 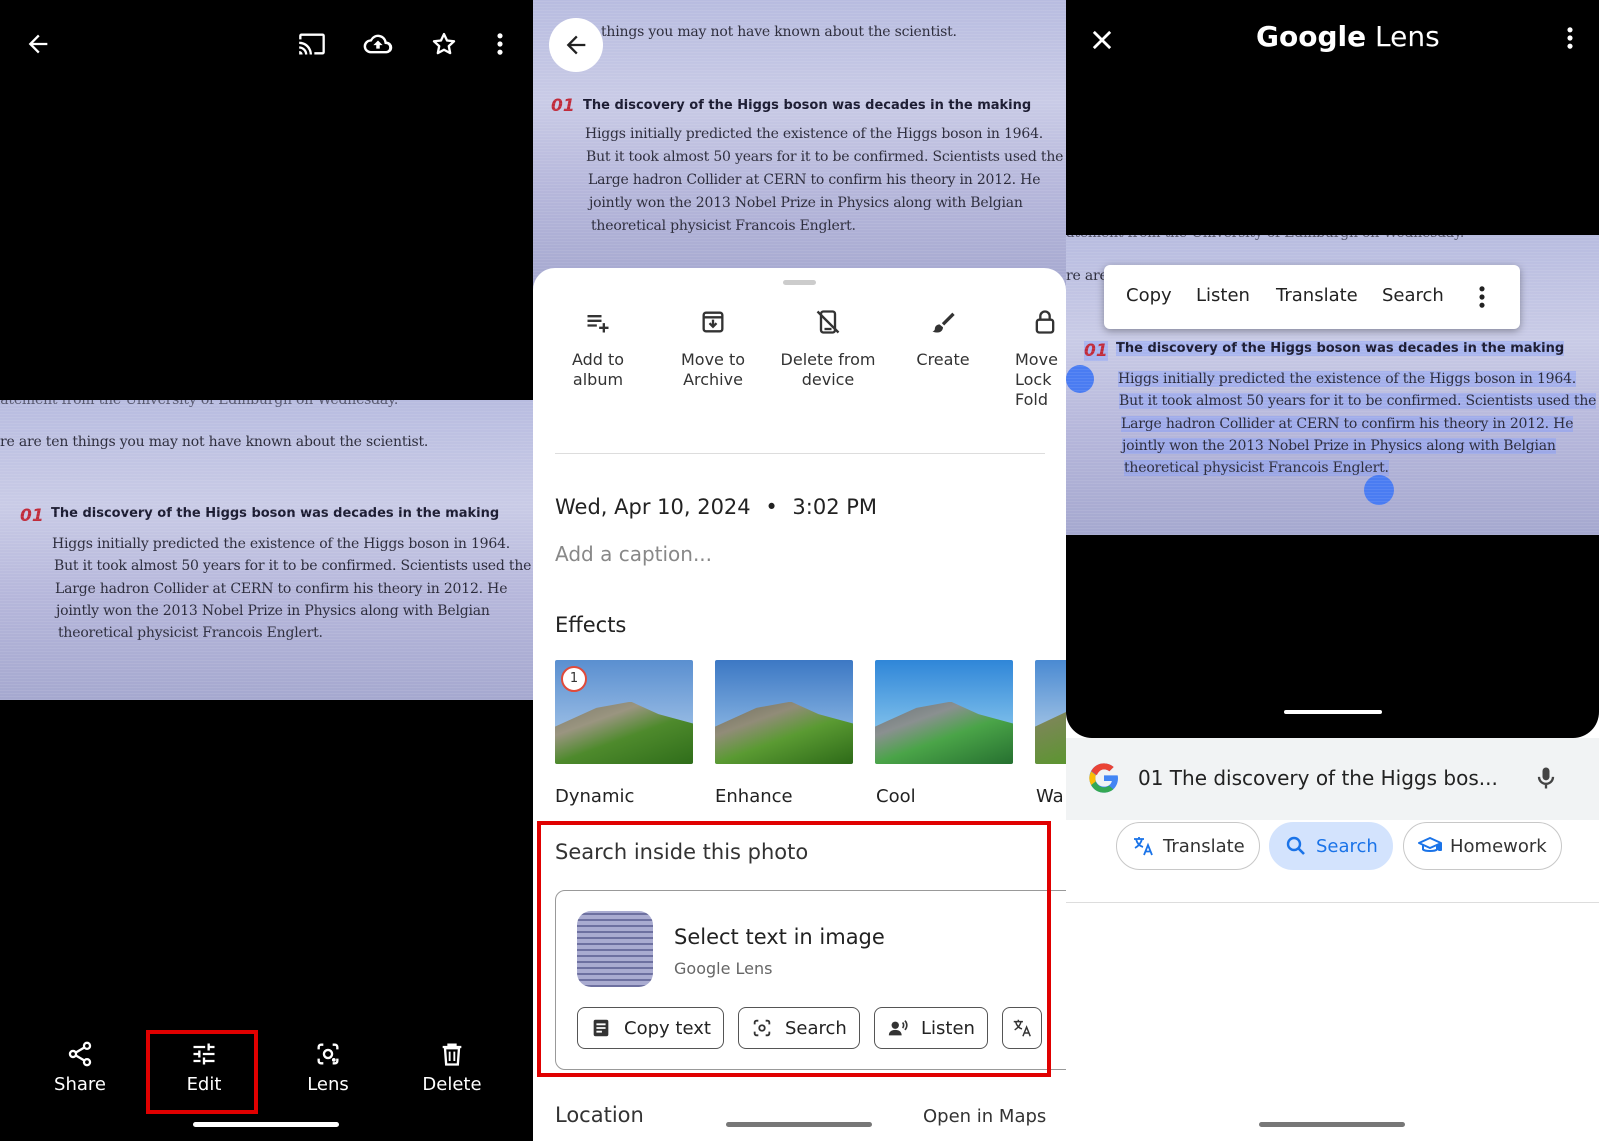 What do you see at coordinates (943, 339) in the screenshot?
I see `create-button: Create` at bounding box center [943, 339].